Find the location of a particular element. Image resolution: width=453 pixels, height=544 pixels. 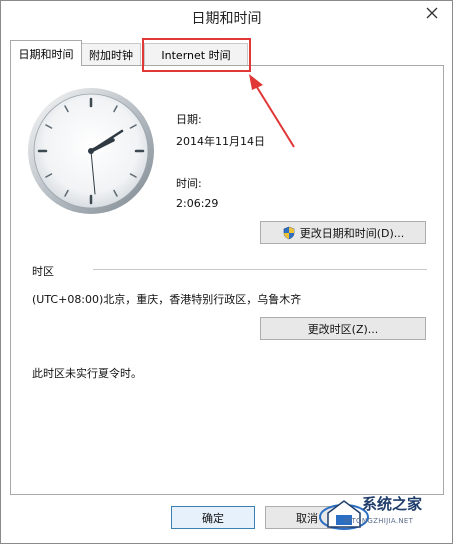

tab-additional-clocks: 附加时钟 is located at coordinates (111, 54).